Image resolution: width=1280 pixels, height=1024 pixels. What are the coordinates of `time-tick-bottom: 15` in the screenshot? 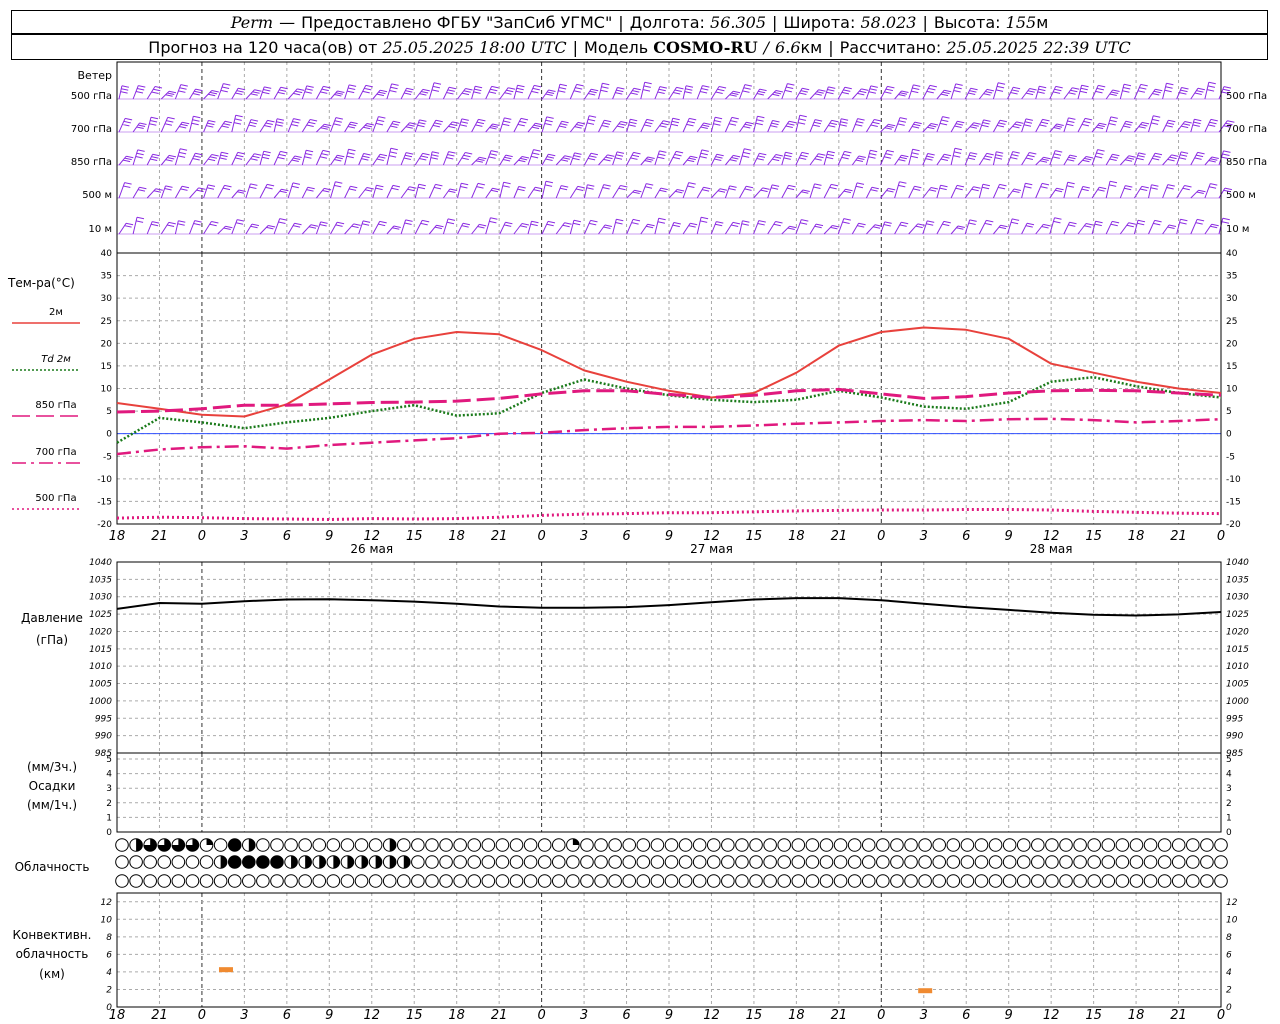 It's located at (1093, 1015).